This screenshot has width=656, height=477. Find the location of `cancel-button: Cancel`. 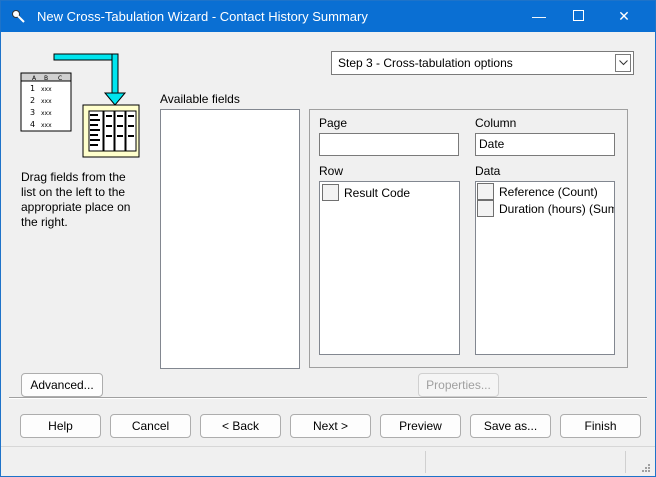

cancel-button: Cancel is located at coordinates (150, 426).